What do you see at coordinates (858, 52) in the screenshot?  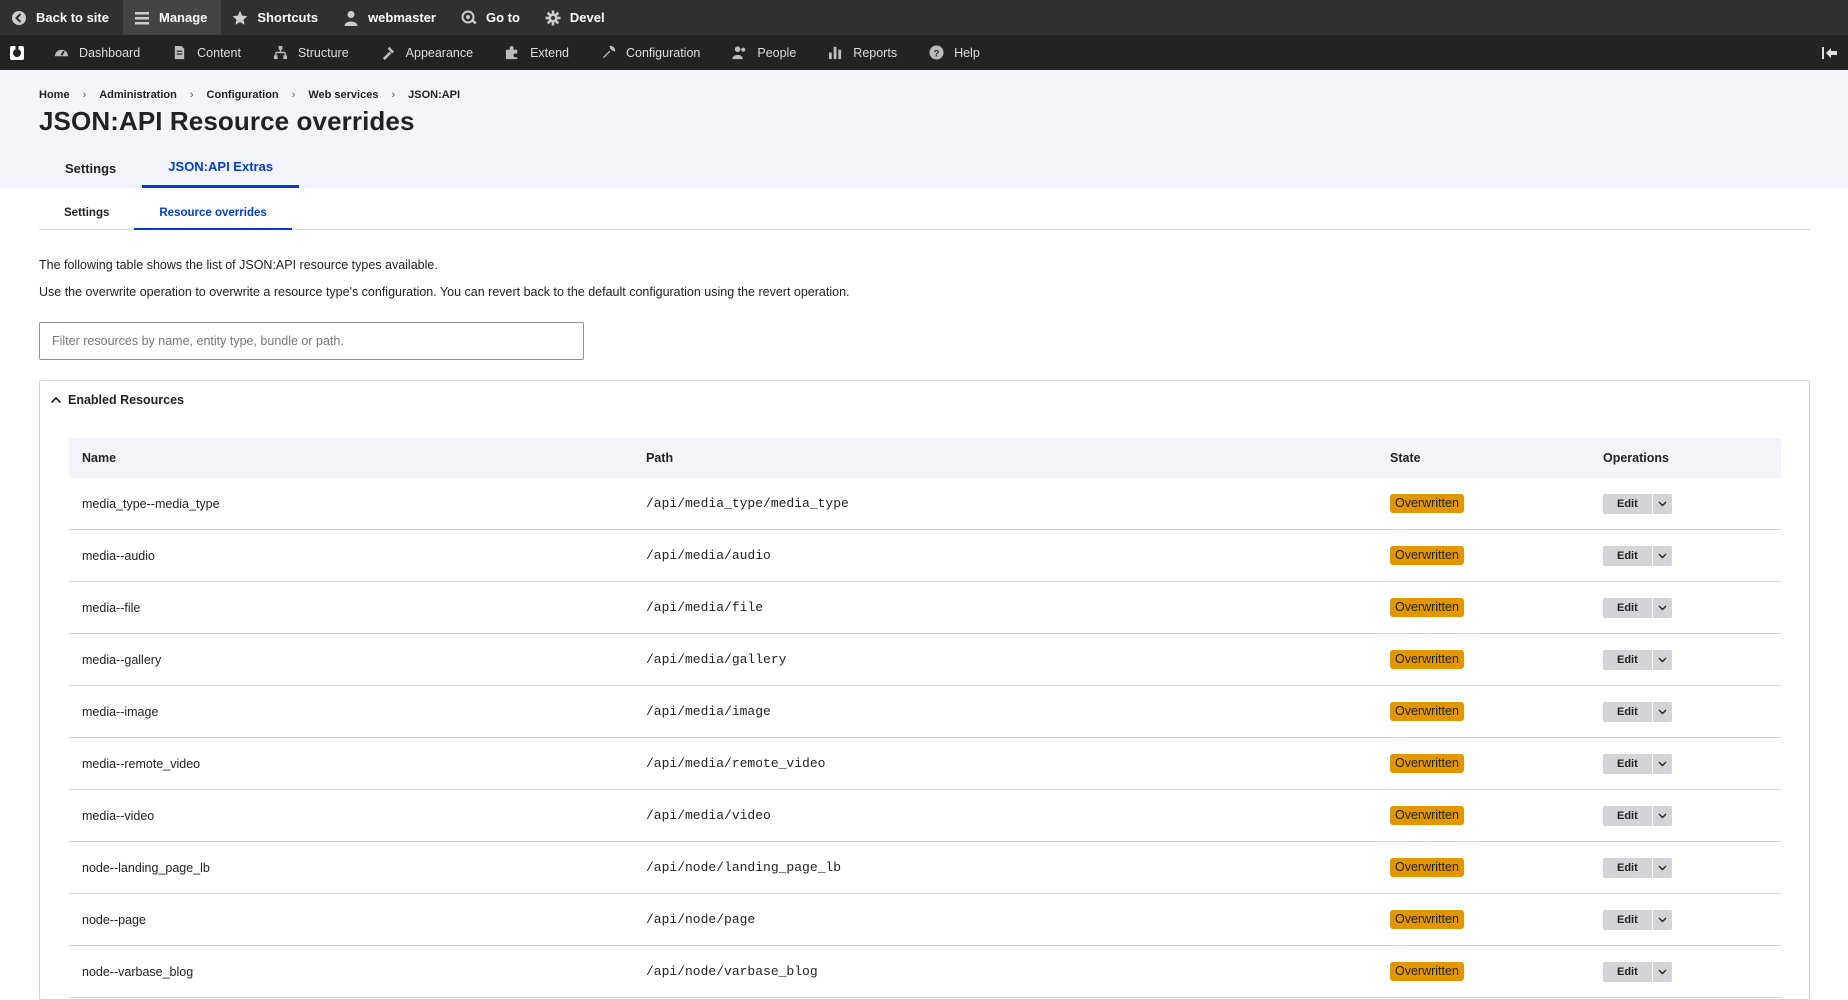 I see `tray-item-reports: Reports` at bounding box center [858, 52].